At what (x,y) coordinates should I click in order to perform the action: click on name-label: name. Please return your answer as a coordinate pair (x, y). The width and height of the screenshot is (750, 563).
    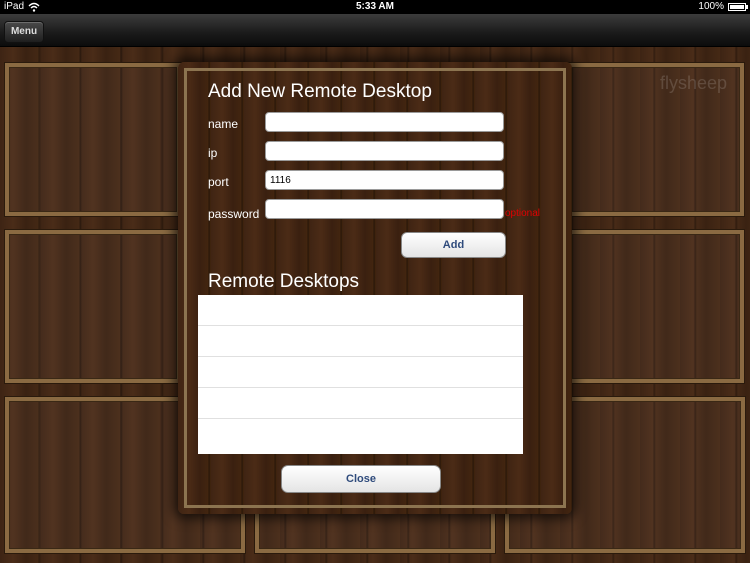
    Looking at the image, I should click on (223, 124).